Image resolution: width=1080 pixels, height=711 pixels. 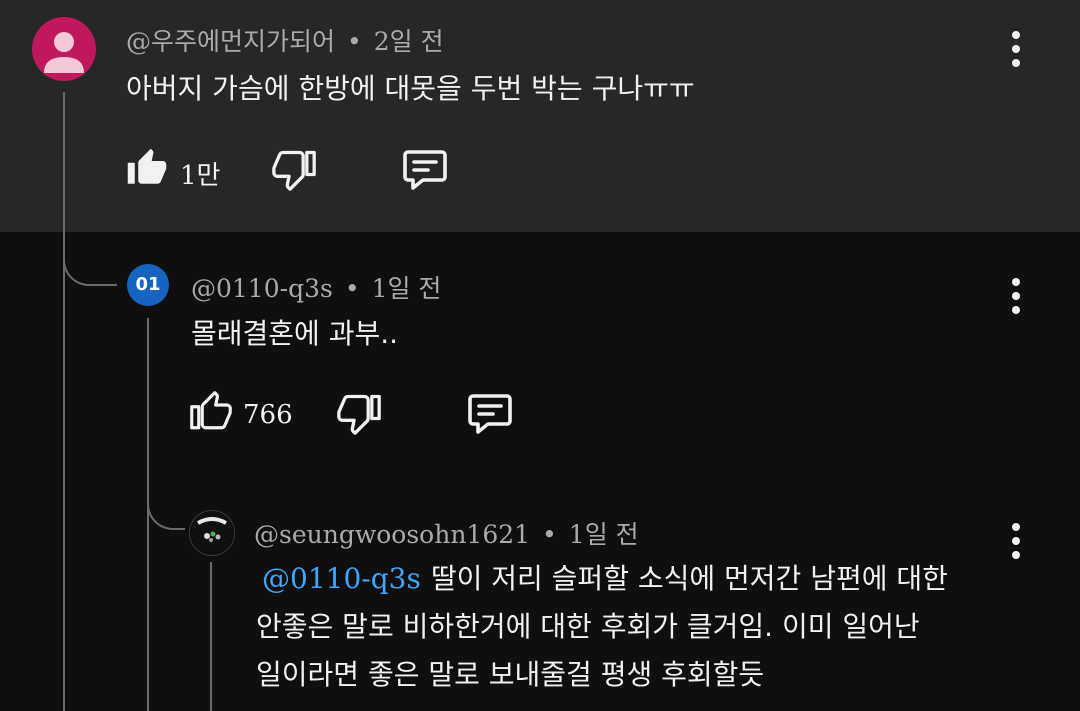 What do you see at coordinates (510, 674) in the screenshot?
I see `comment-text-line: 일이라면 좋은 말로 보내줄걸 평생 후회할듯` at bounding box center [510, 674].